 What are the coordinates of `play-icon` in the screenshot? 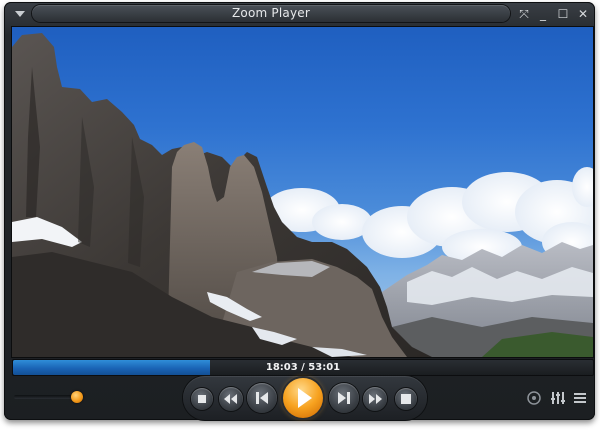 It's located at (305, 398).